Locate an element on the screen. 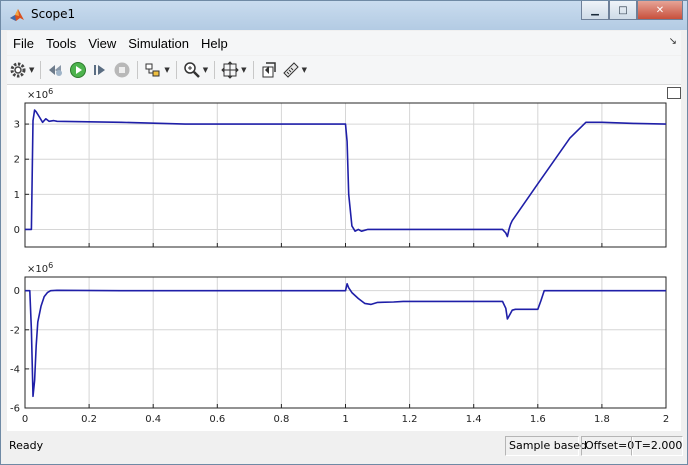 The height and width of the screenshot is (465, 688). x-tick-label: 0 is located at coordinates (25, 419).